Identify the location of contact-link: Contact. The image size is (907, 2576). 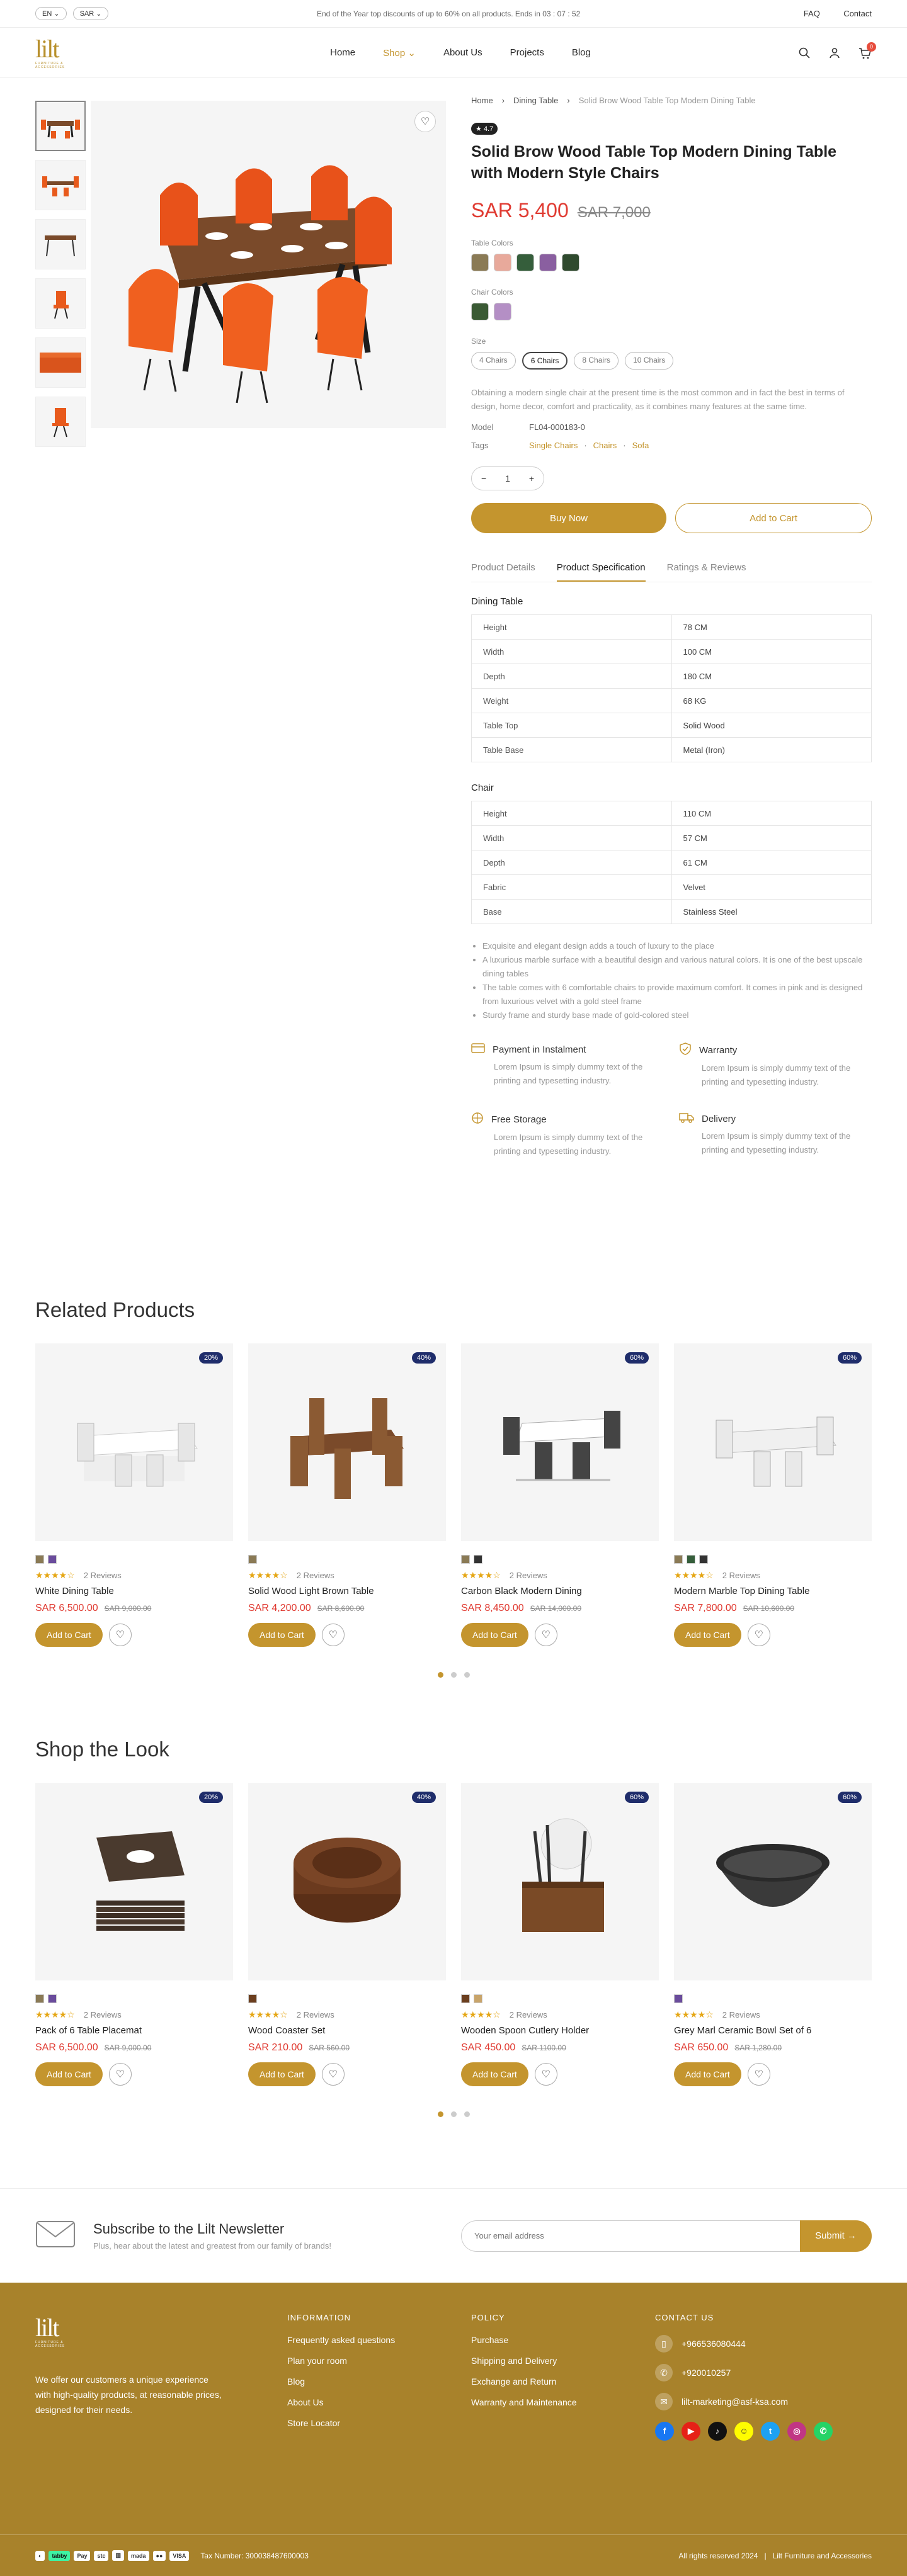
(857, 13).